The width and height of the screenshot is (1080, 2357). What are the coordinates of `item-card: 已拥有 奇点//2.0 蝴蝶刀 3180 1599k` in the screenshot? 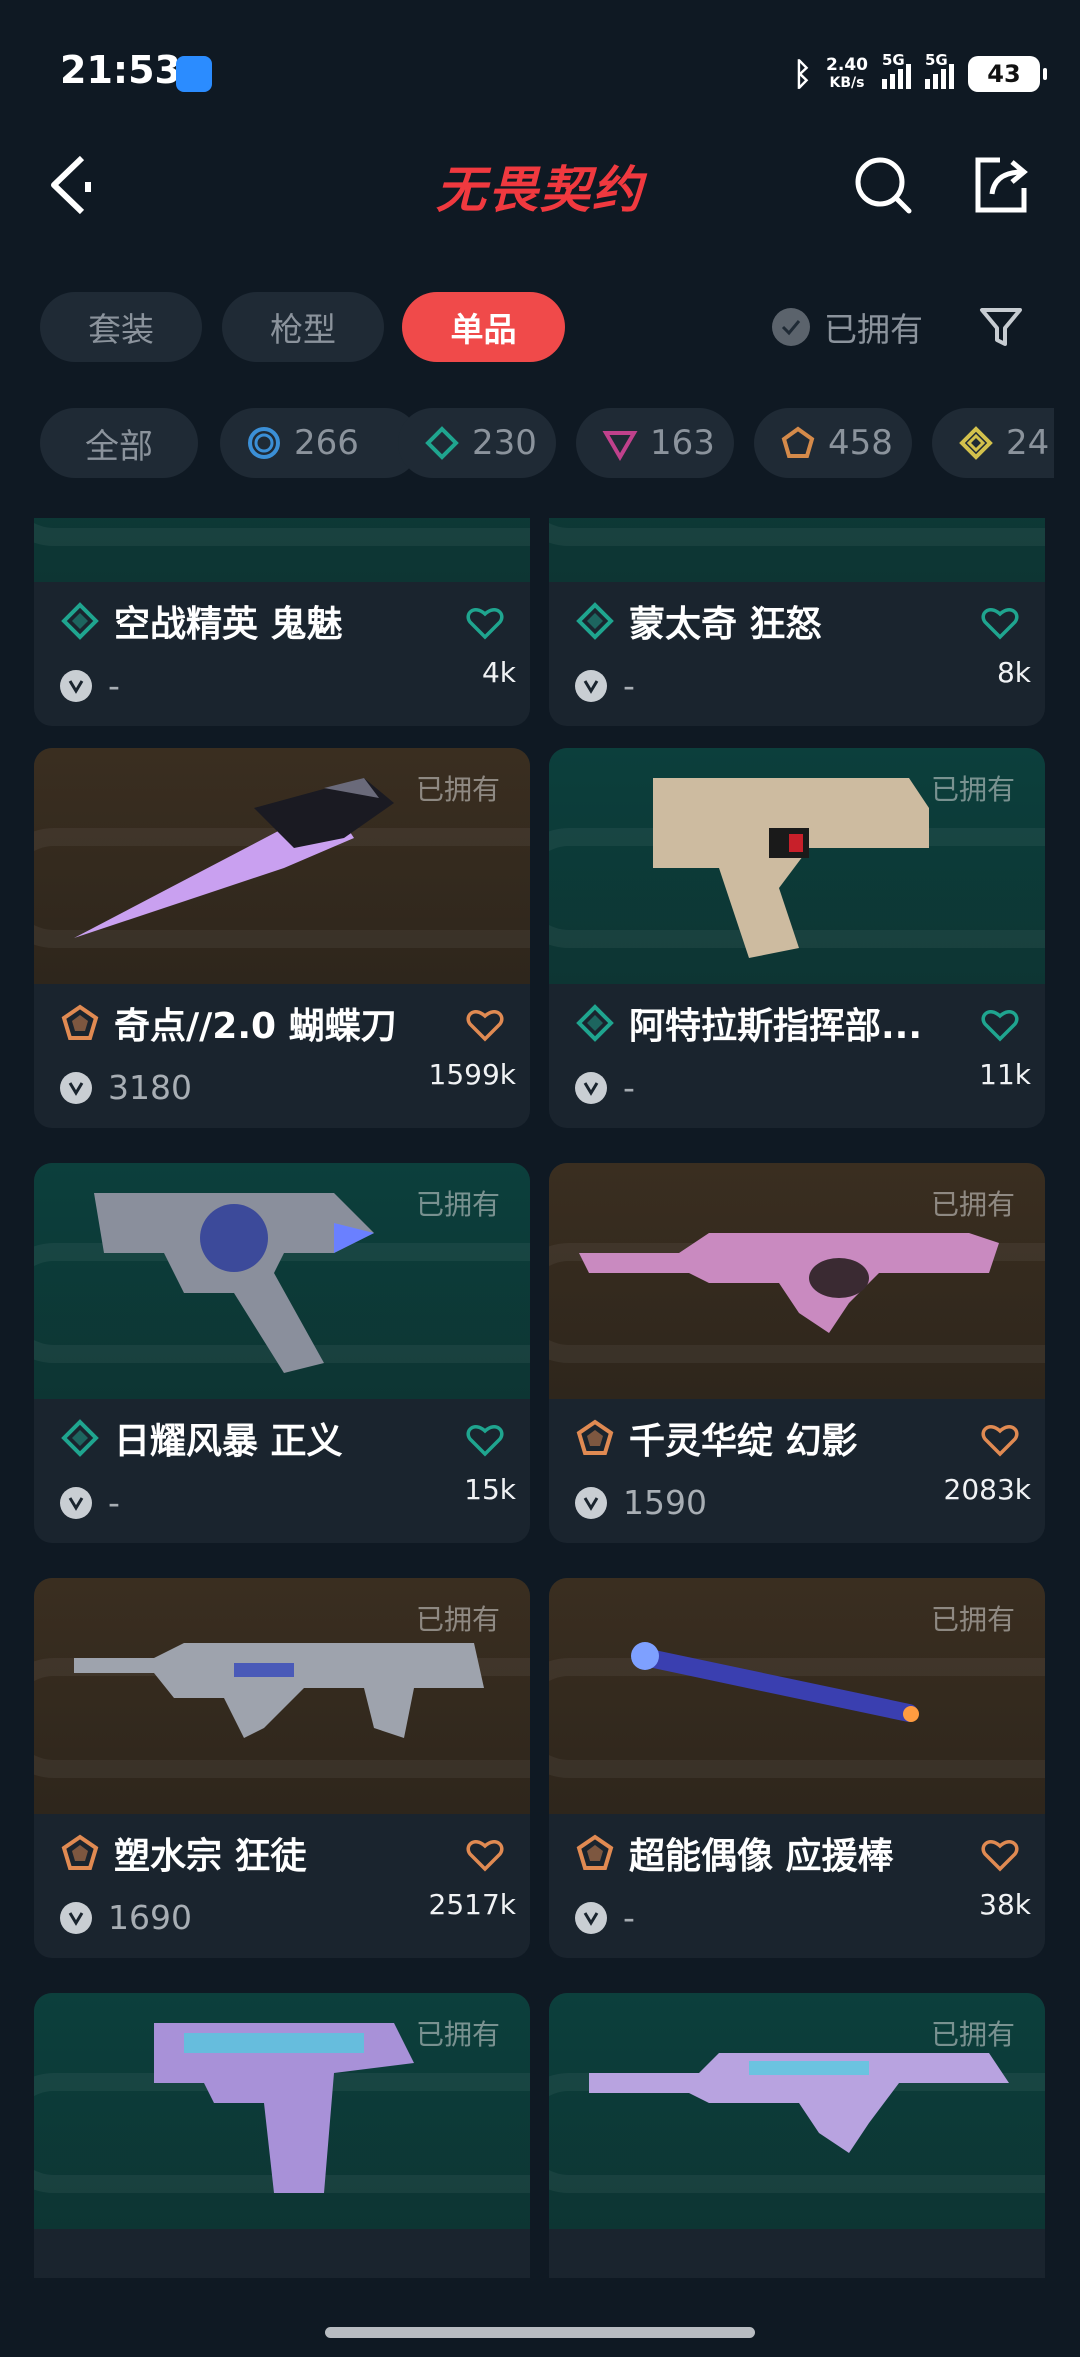 It's located at (282, 938).